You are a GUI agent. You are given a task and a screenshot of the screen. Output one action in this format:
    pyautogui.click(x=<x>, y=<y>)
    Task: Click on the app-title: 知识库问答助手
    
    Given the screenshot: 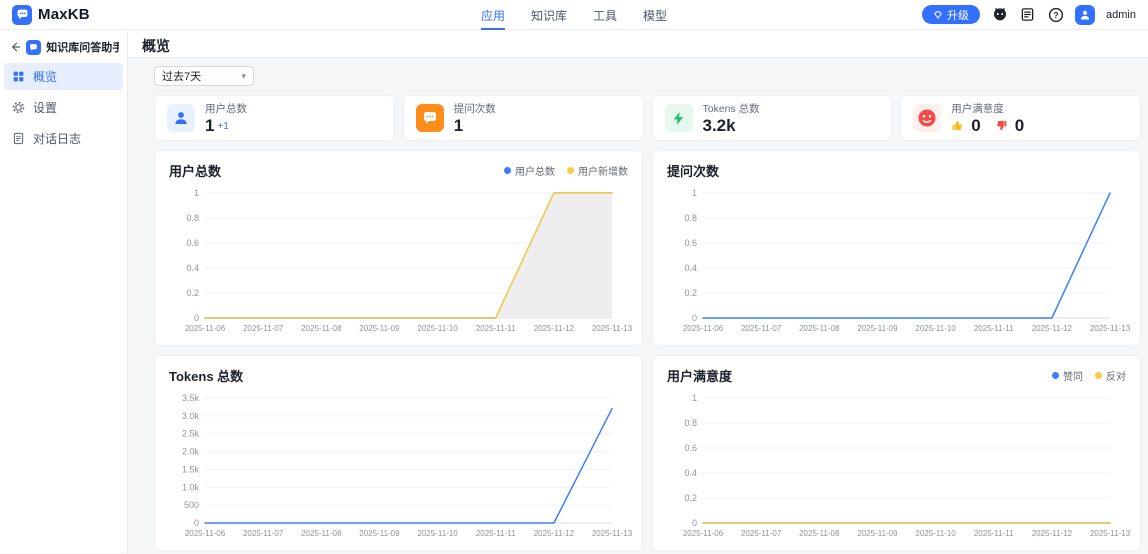 What is the action you would take?
    pyautogui.click(x=82, y=48)
    